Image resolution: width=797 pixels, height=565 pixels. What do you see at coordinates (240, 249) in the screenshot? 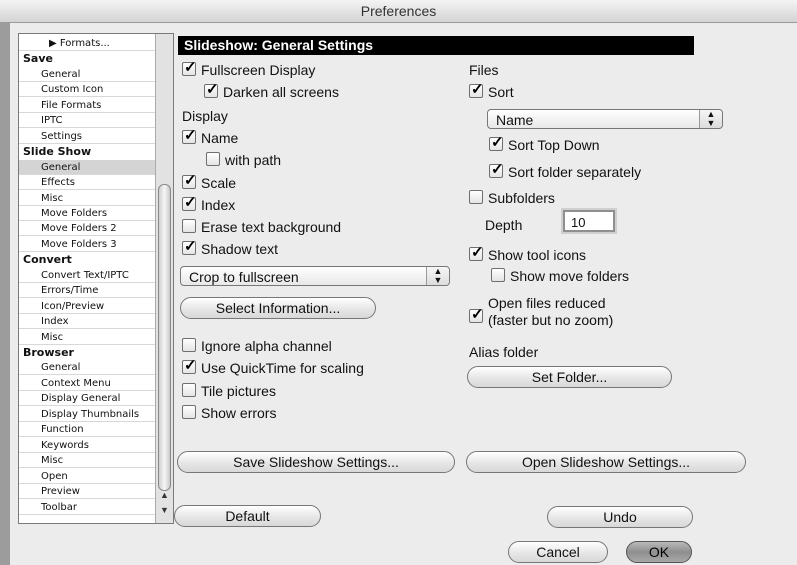
I see `checkbox-label: Shadow text` at bounding box center [240, 249].